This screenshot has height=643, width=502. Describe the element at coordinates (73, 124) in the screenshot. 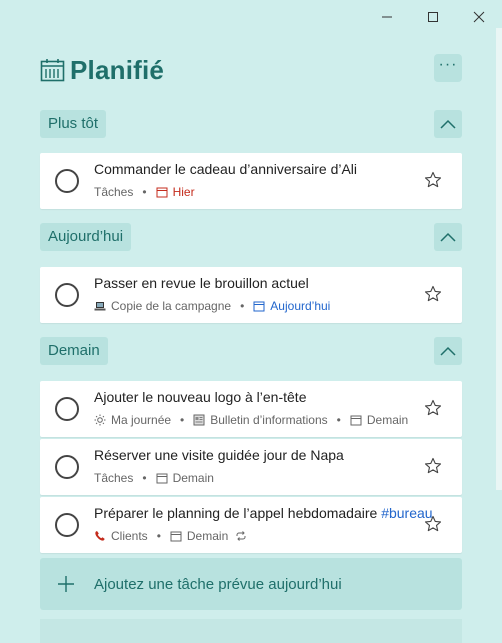

I see `section-label-earlier: Plus tôt` at that location.